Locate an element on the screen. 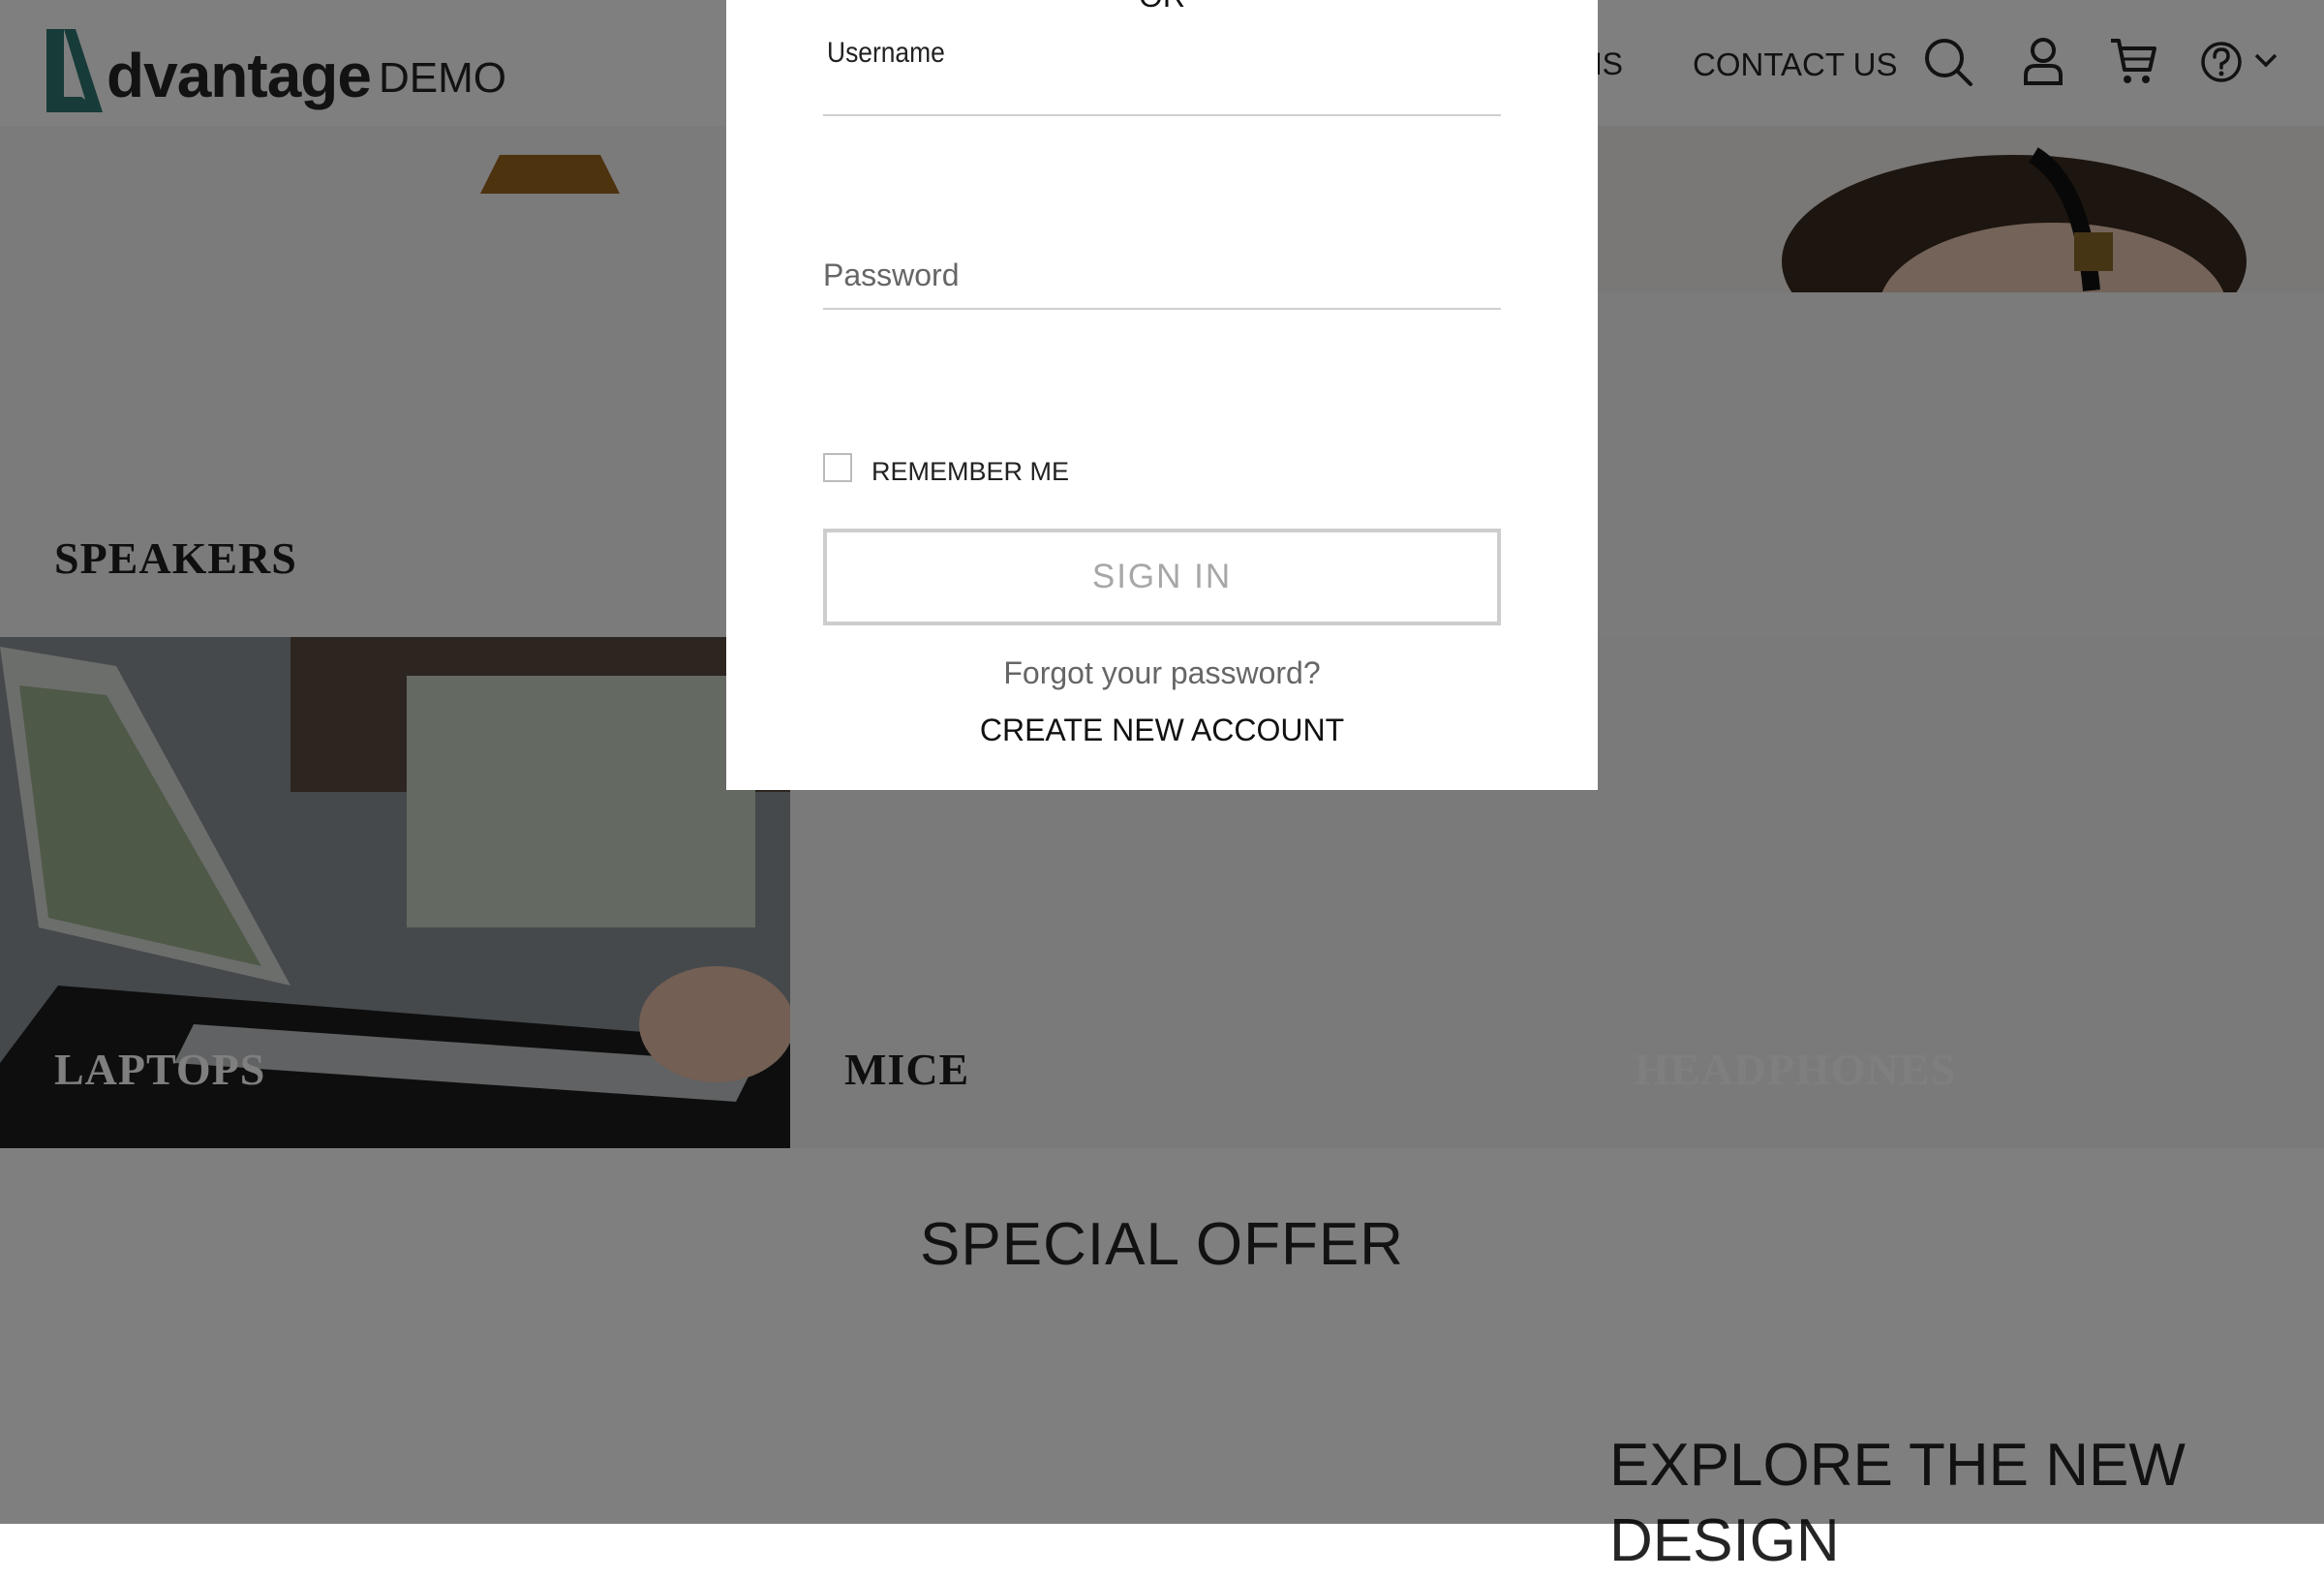  username-label: Username is located at coordinates (886, 53).